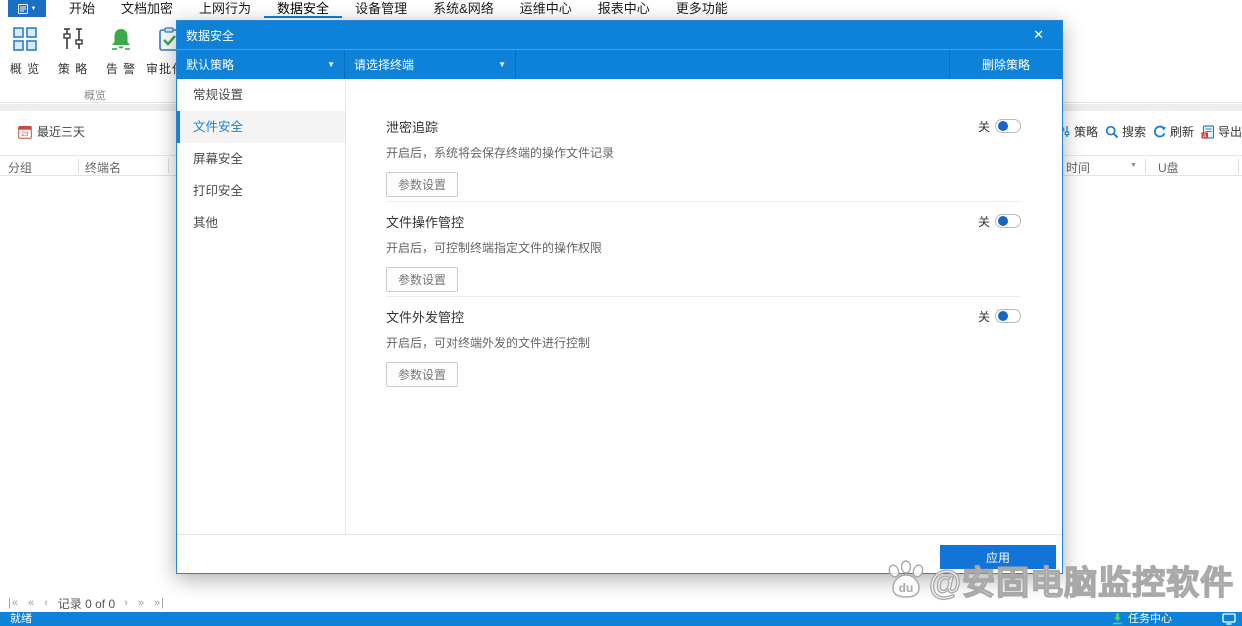  Describe the element at coordinates (624, 9) in the screenshot. I see `menu-item-report-center: 报表中心` at that location.